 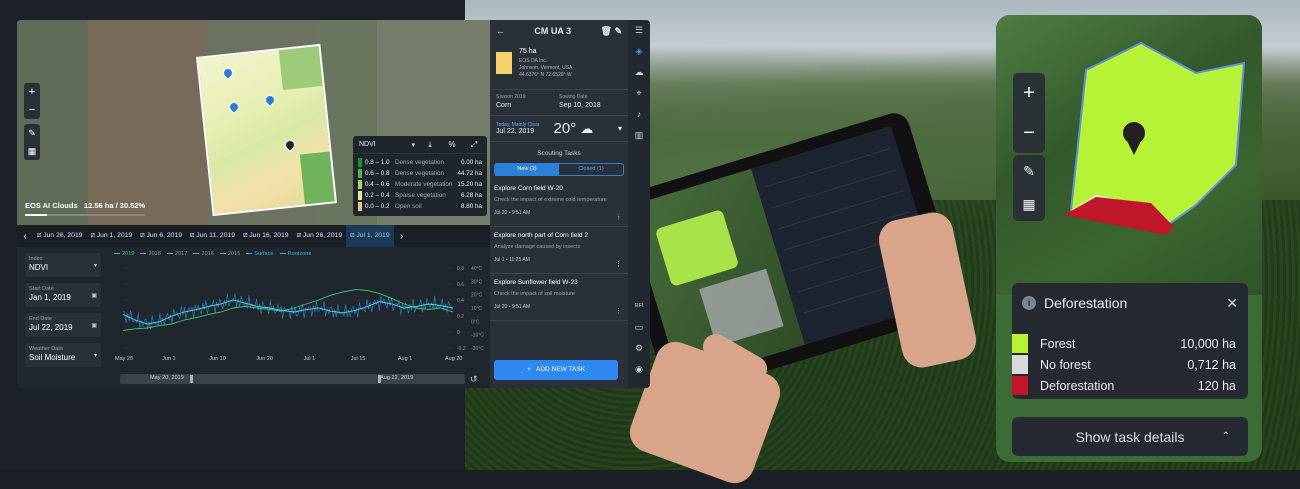 I want to click on legend-value: 0.00 ha, so click(x=471, y=162).